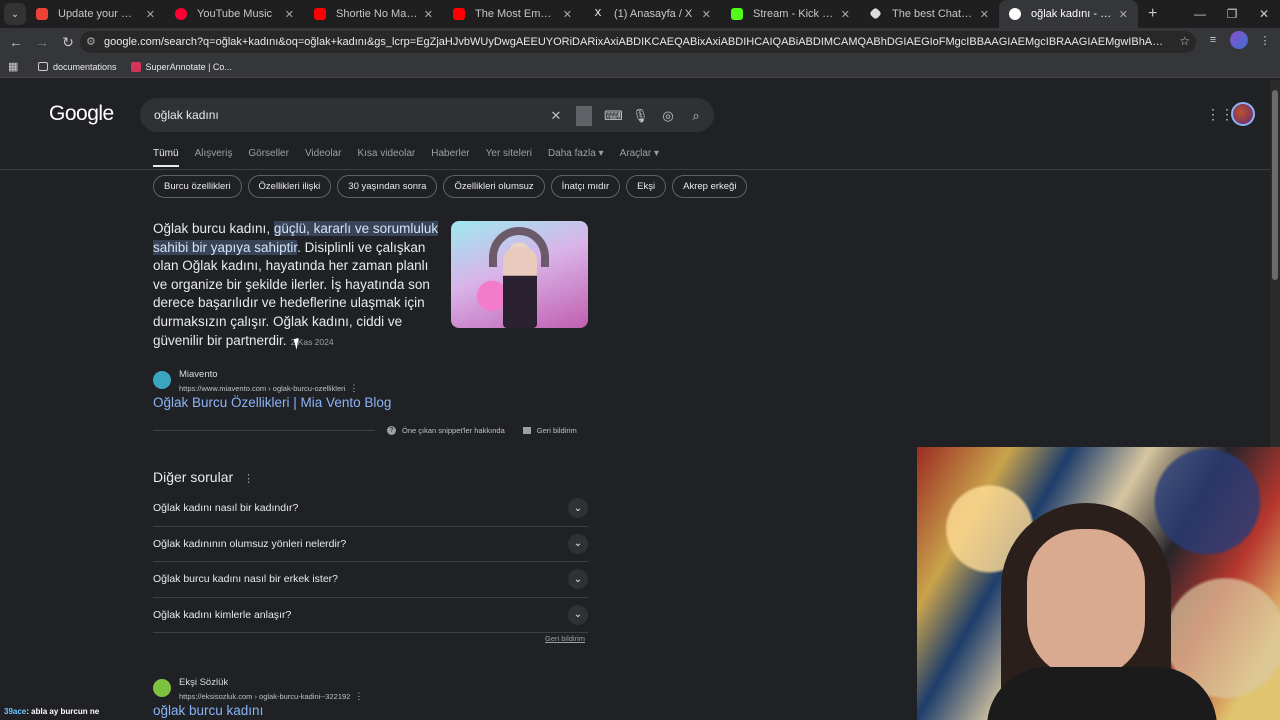  Describe the element at coordinates (81, 114) in the screenshot. I see `google-logo: Google` at that location.